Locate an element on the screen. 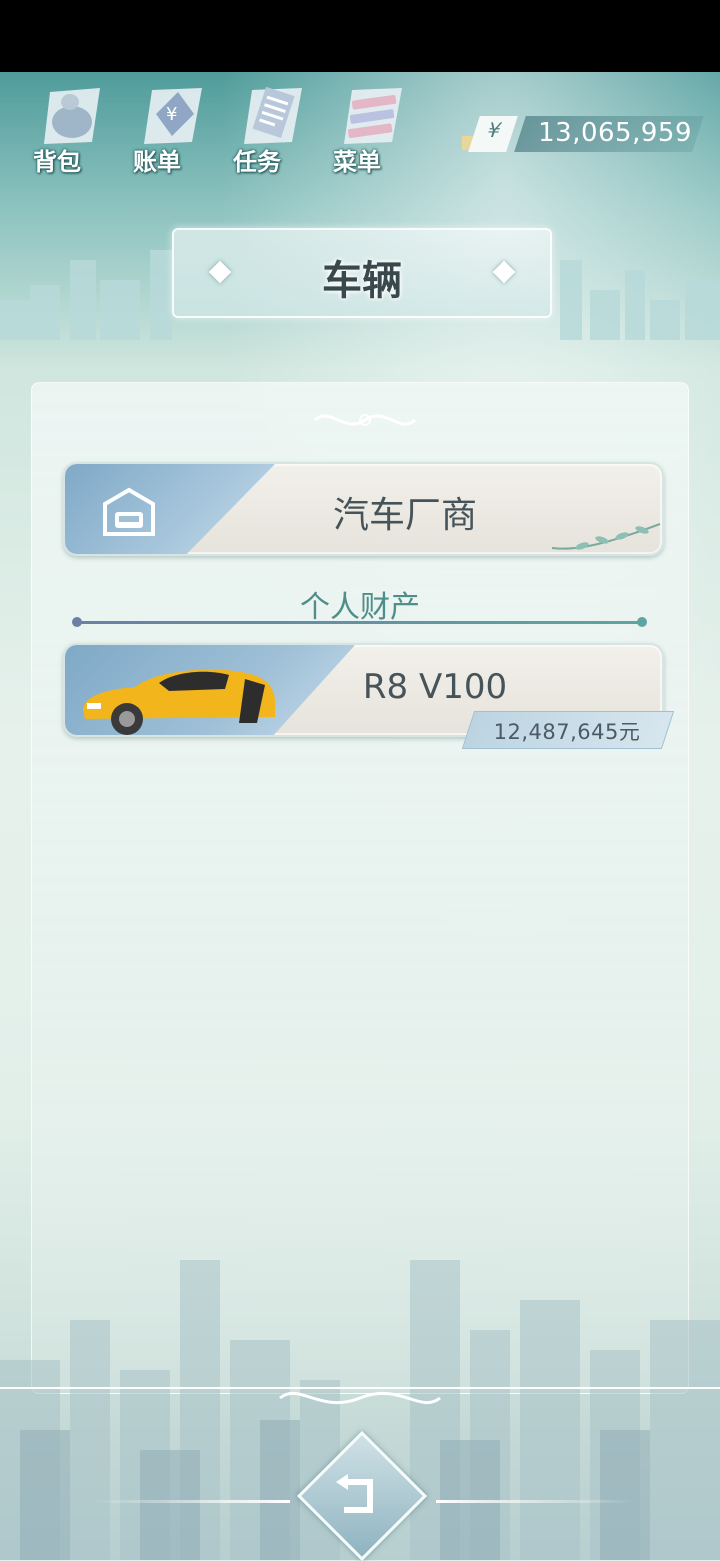 The image size is (720, 1561). bill-icon: ¥ is located at coordinates (173, 116).